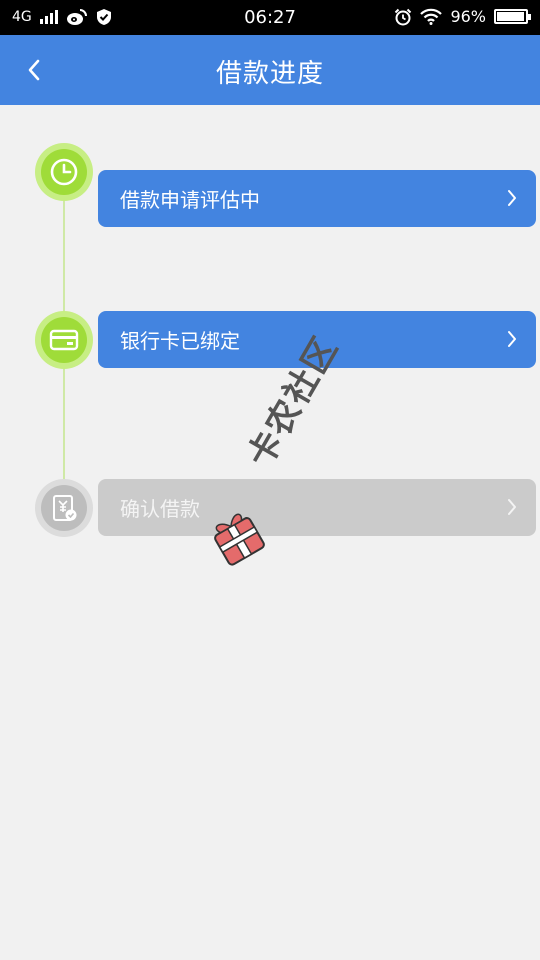 The height and width of the screenshot is (960, 540). I want to click on clock-icon, so click(64, 172).